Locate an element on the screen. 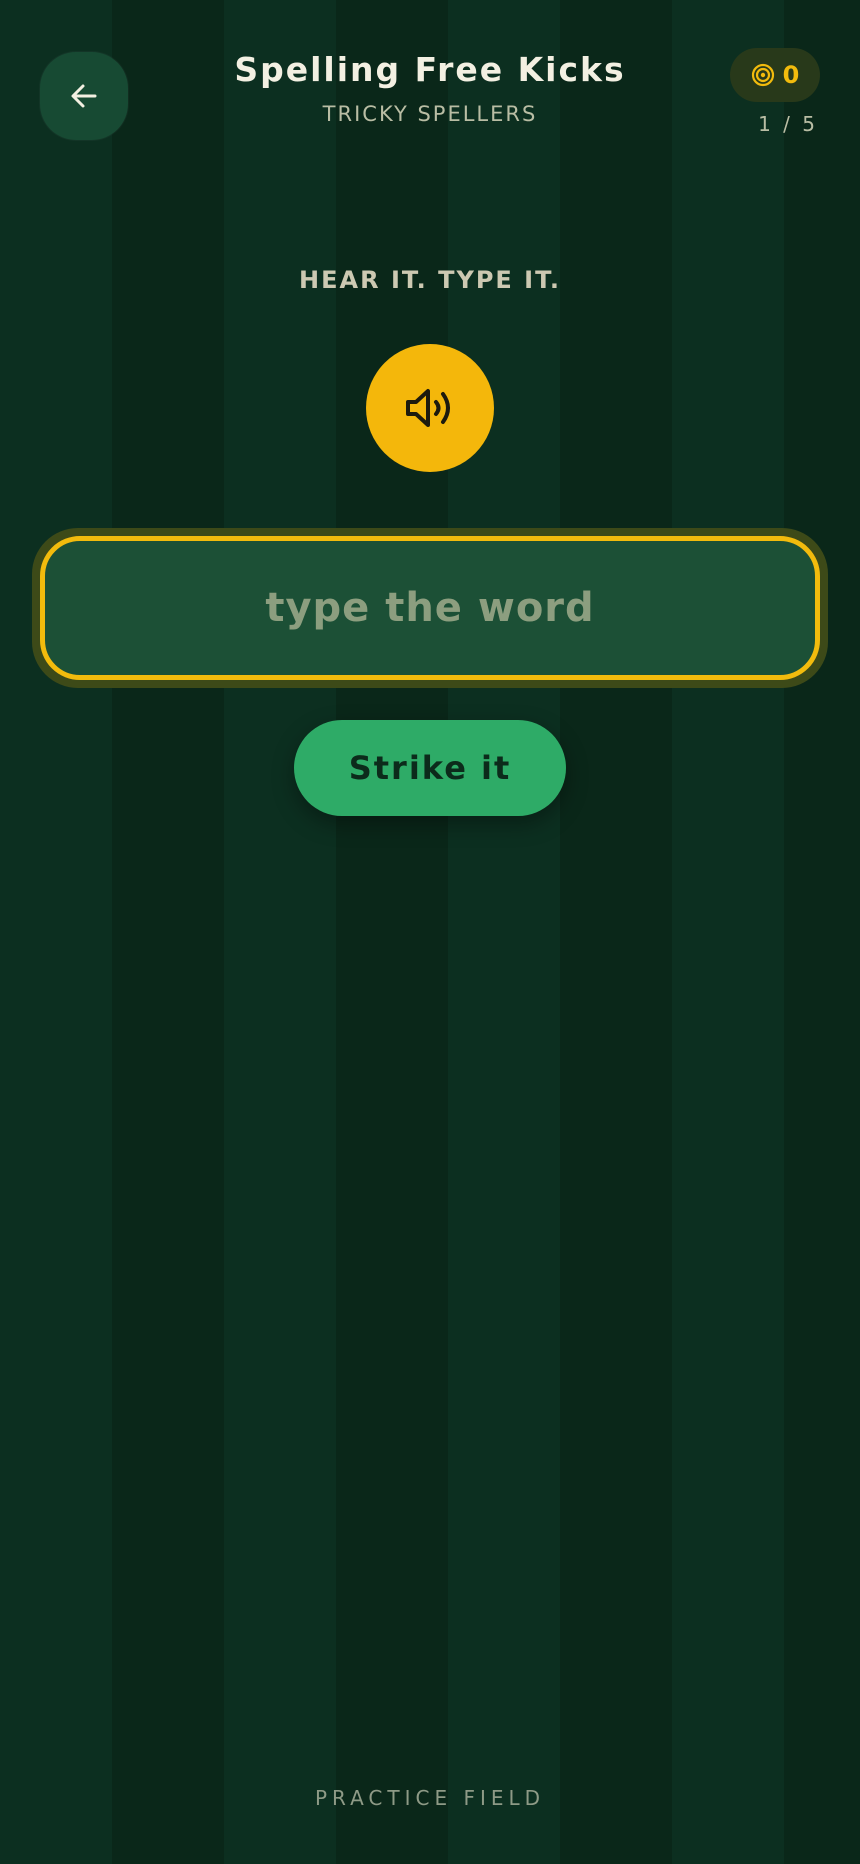  target-icon is located at coordinates (763, 75).